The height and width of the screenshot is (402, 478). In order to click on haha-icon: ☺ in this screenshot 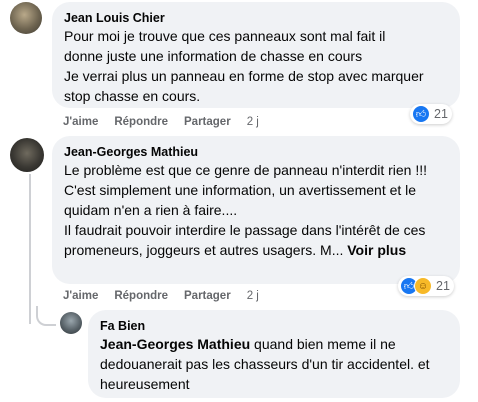, I will do `click(423, 286)`.